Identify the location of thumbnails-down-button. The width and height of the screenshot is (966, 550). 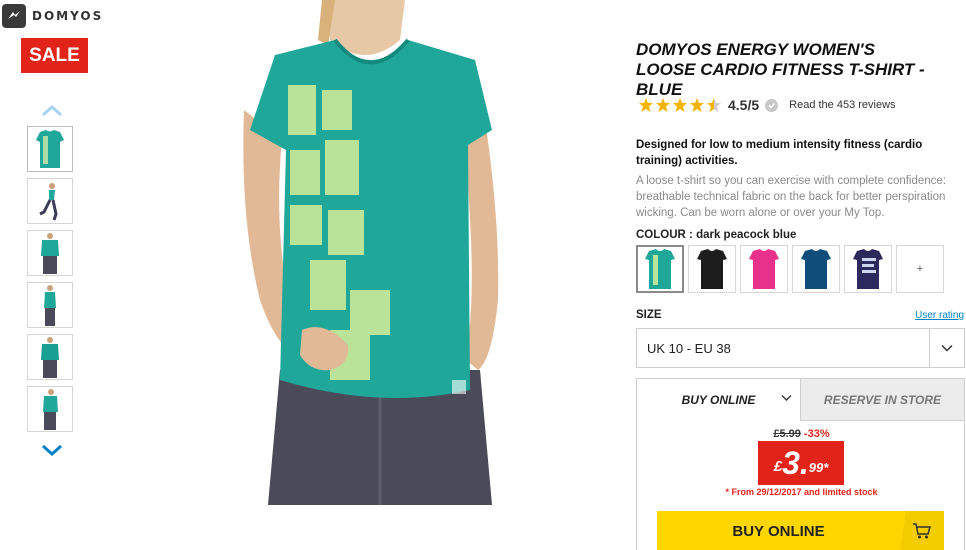
(52, 450).